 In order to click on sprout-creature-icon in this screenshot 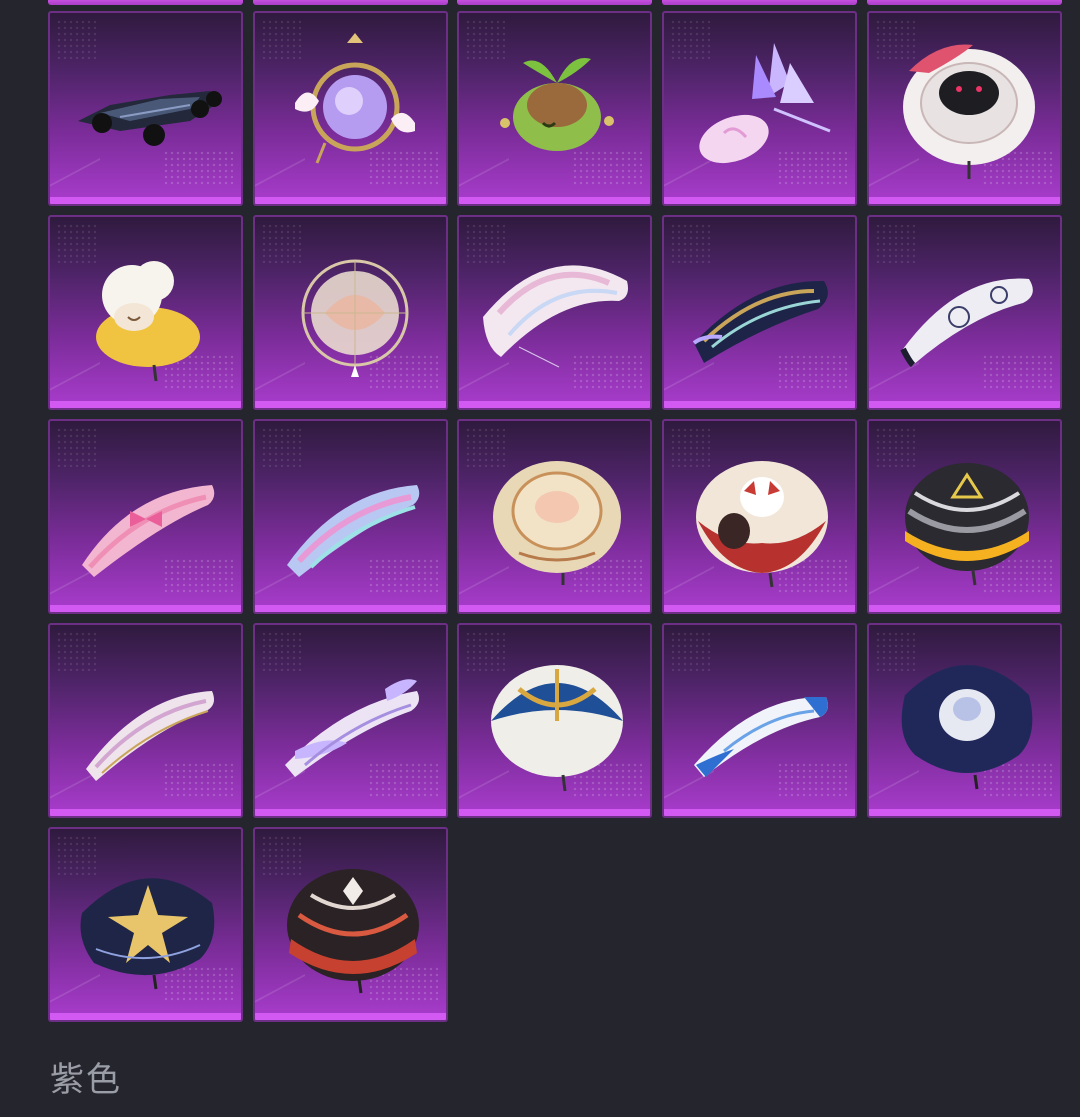, I will do `click(557, 104)`.